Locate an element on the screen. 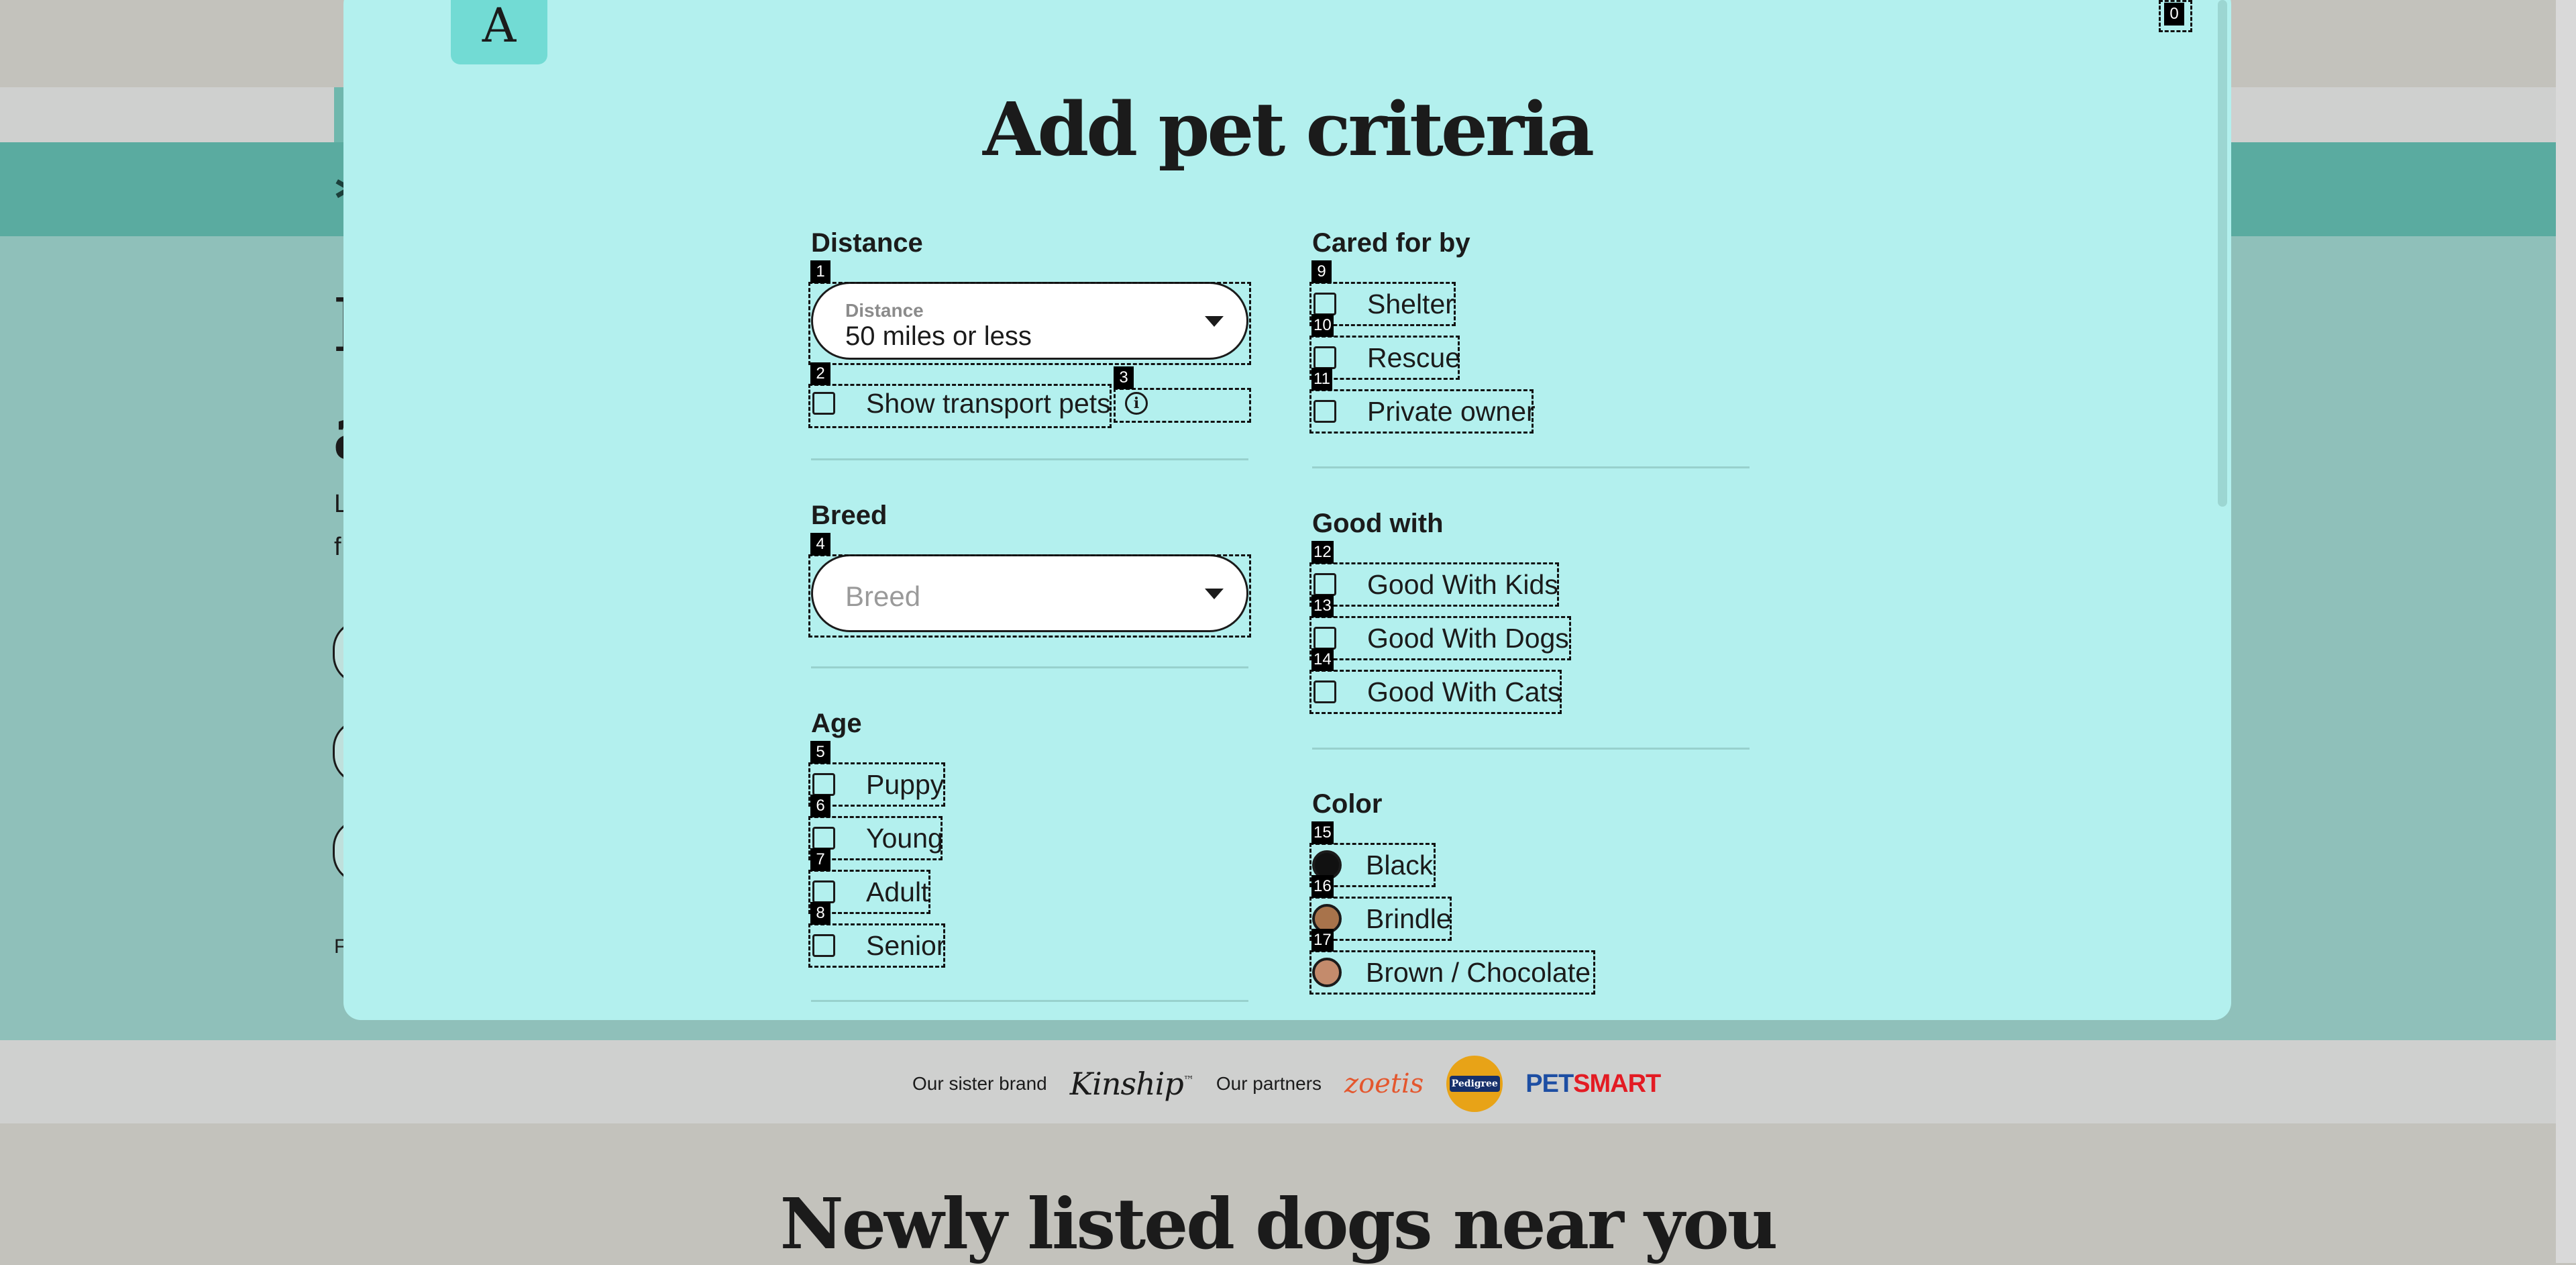  annotation-tag: 12 is located at coordinates (1322, 552).